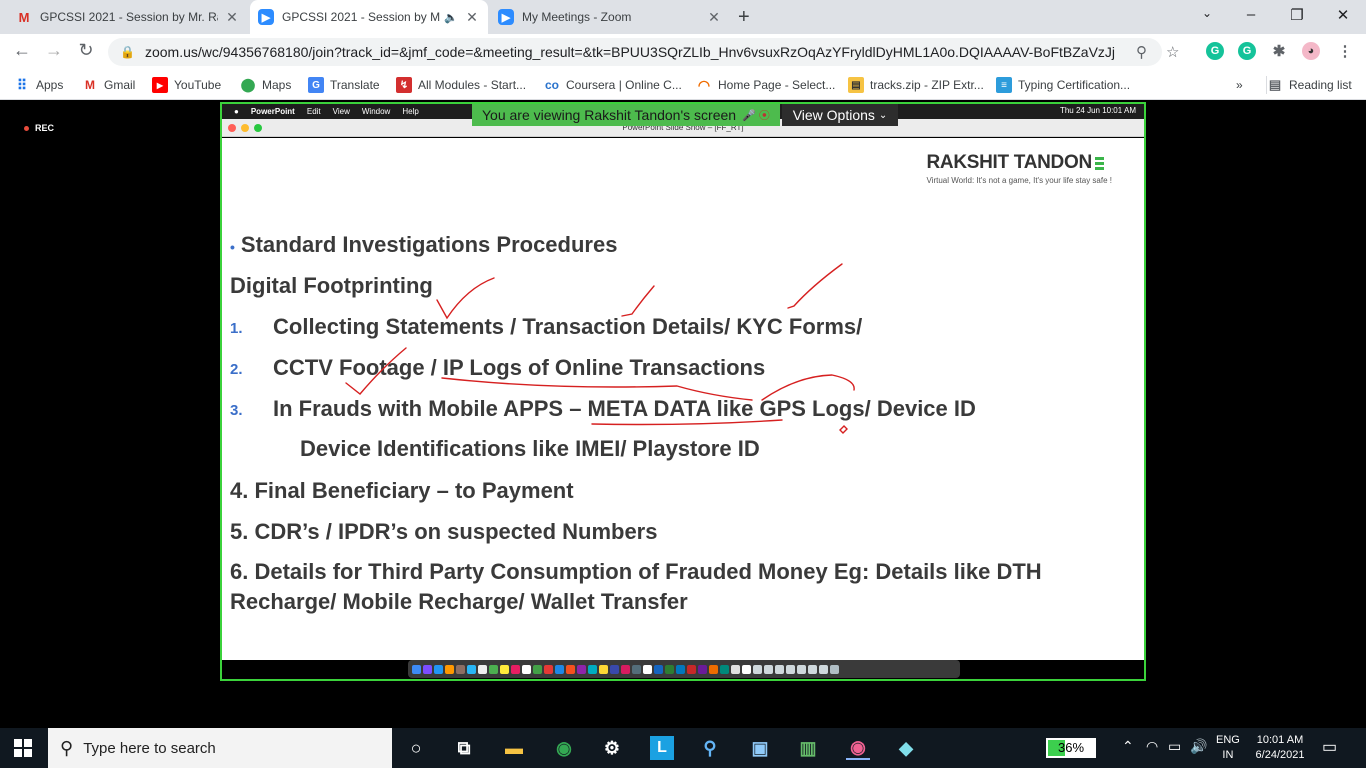  Describe the element at coordinates (54, 50) in the screenshot. I see `forward-button: →` at that location.